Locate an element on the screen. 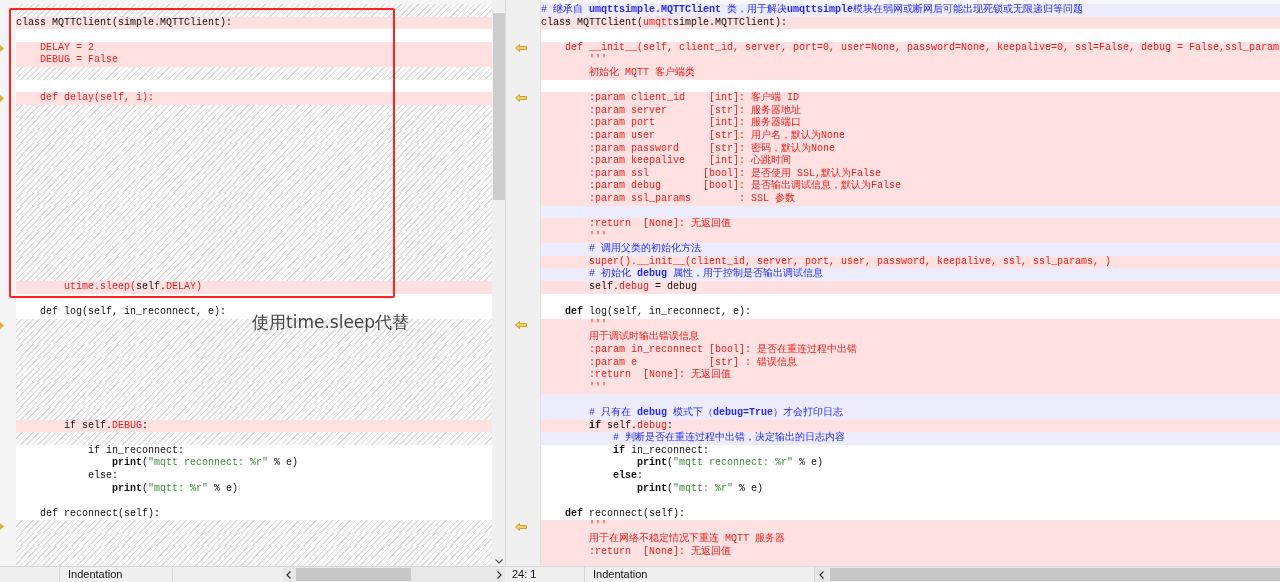 The height and width of the screenshot is (582, 1280). vertical-scrollbar is located at coordinates (498, 283).